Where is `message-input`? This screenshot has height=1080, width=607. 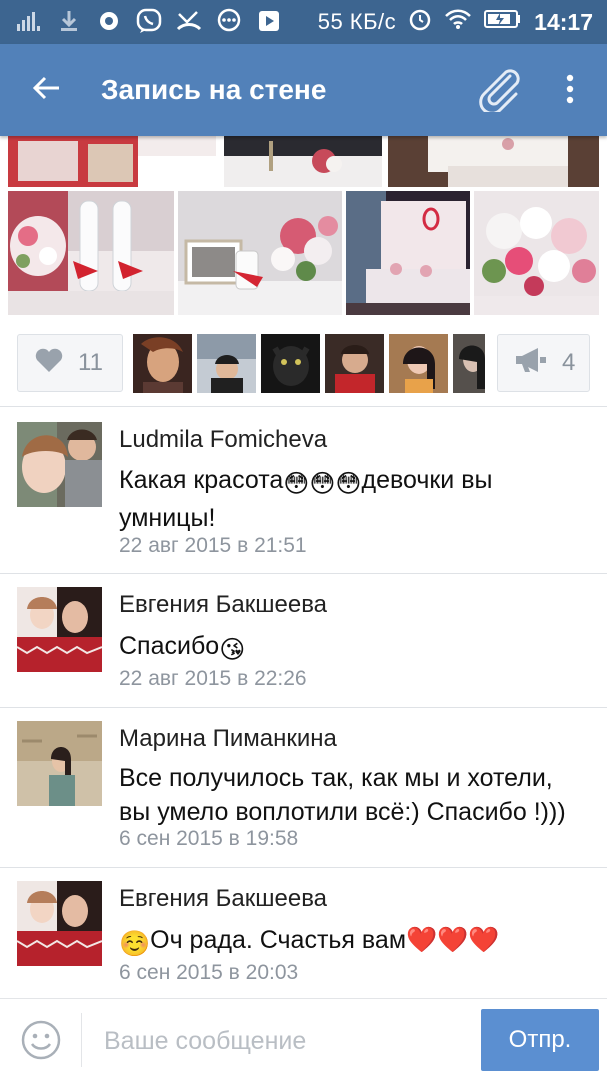 message-input is located at coordinates (284, 1041).